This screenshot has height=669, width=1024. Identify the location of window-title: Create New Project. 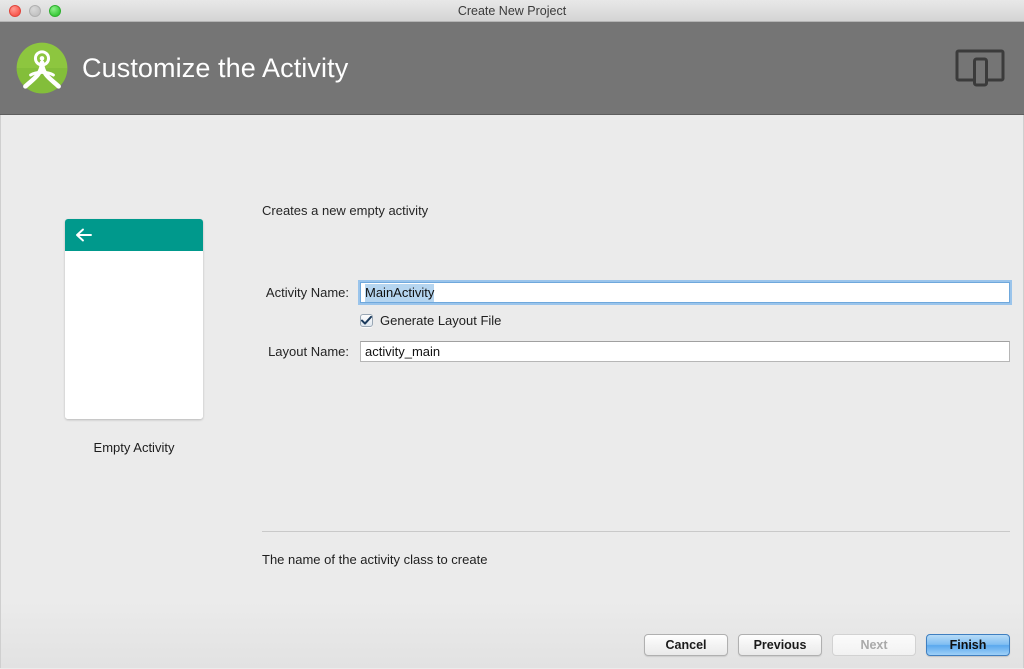
(512, 10).